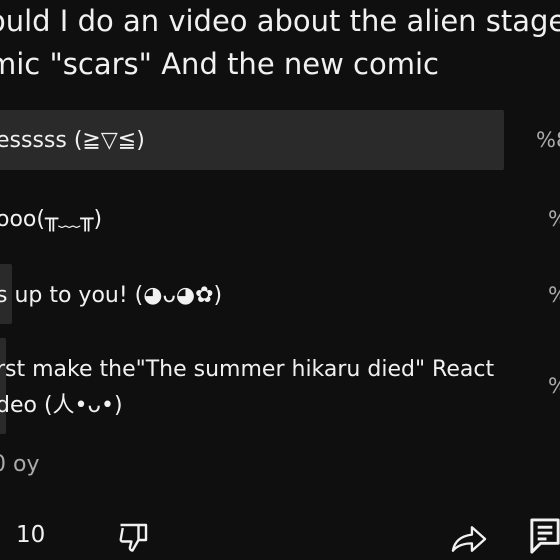 Image resolution: width=560 pixels, height=560 pixels. I want to click on comment-button, so click(544, 536).